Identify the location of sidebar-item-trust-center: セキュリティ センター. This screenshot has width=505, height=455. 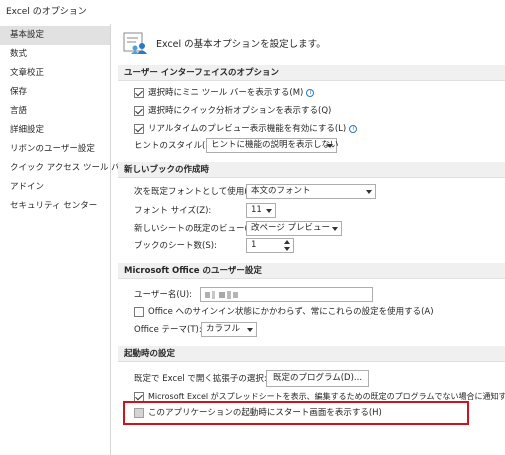
(55, 206).